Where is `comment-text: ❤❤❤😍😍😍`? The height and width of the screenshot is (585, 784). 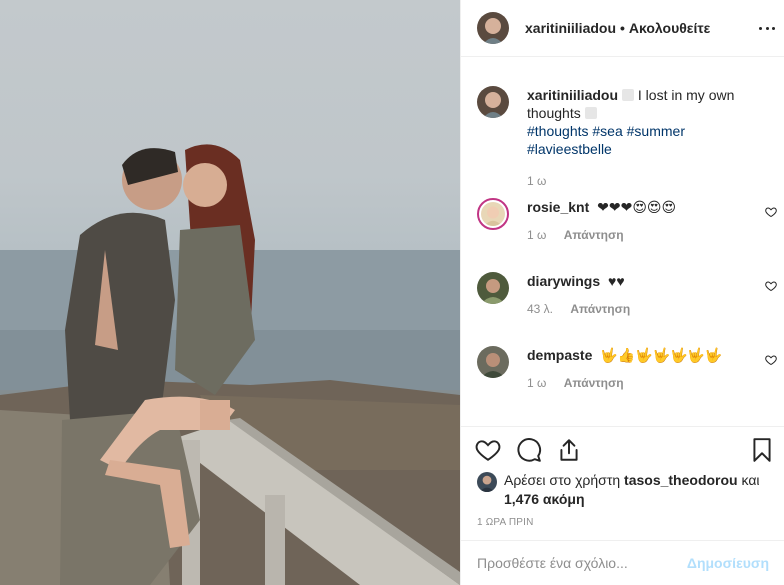
comment-text: ❤❤❤😍😍😍 is located at coordinates (637, 207).